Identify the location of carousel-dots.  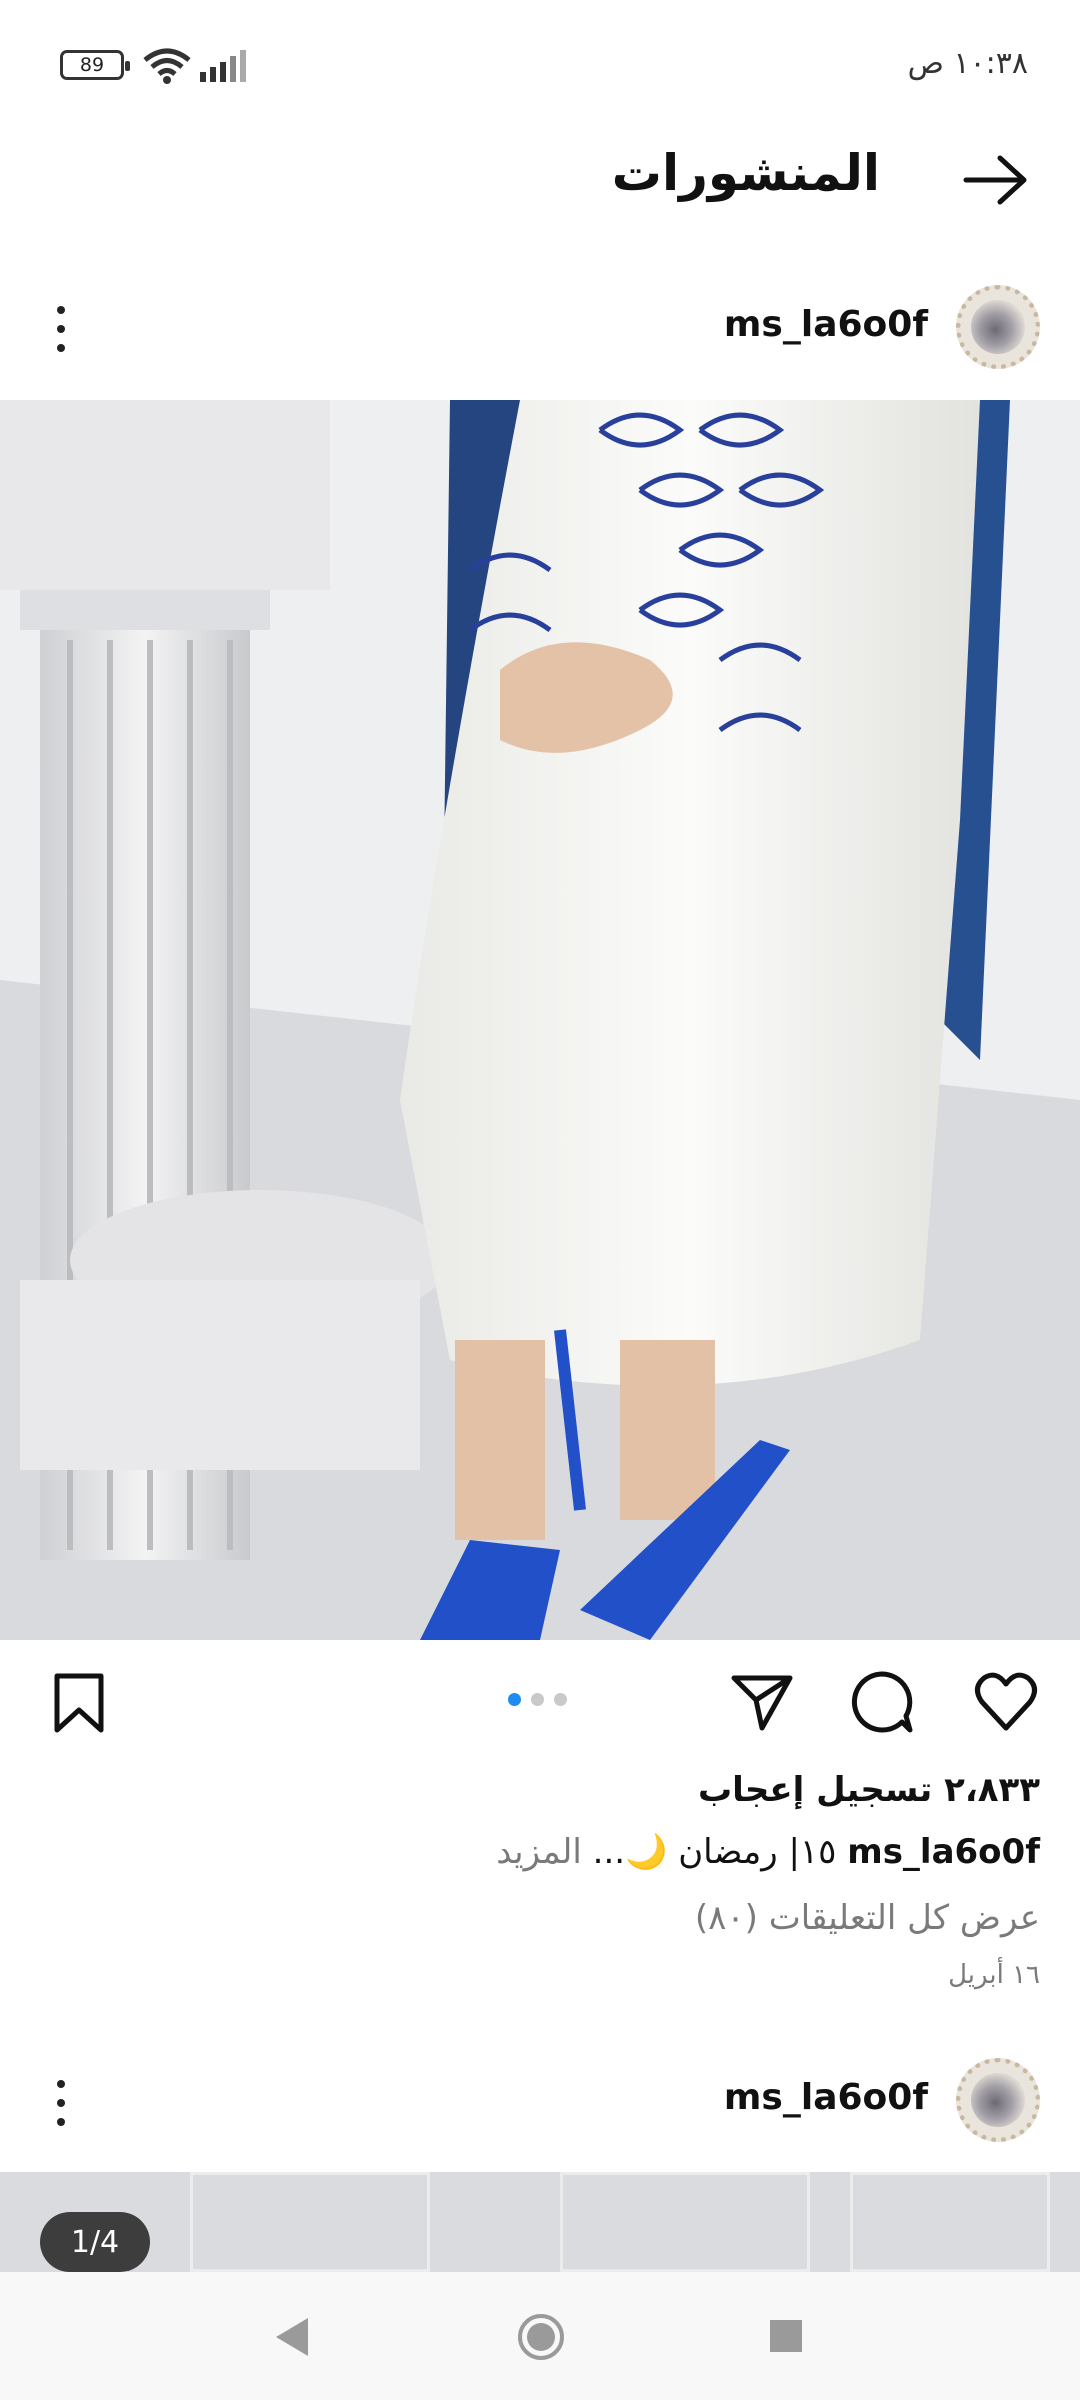
(537, 1699).